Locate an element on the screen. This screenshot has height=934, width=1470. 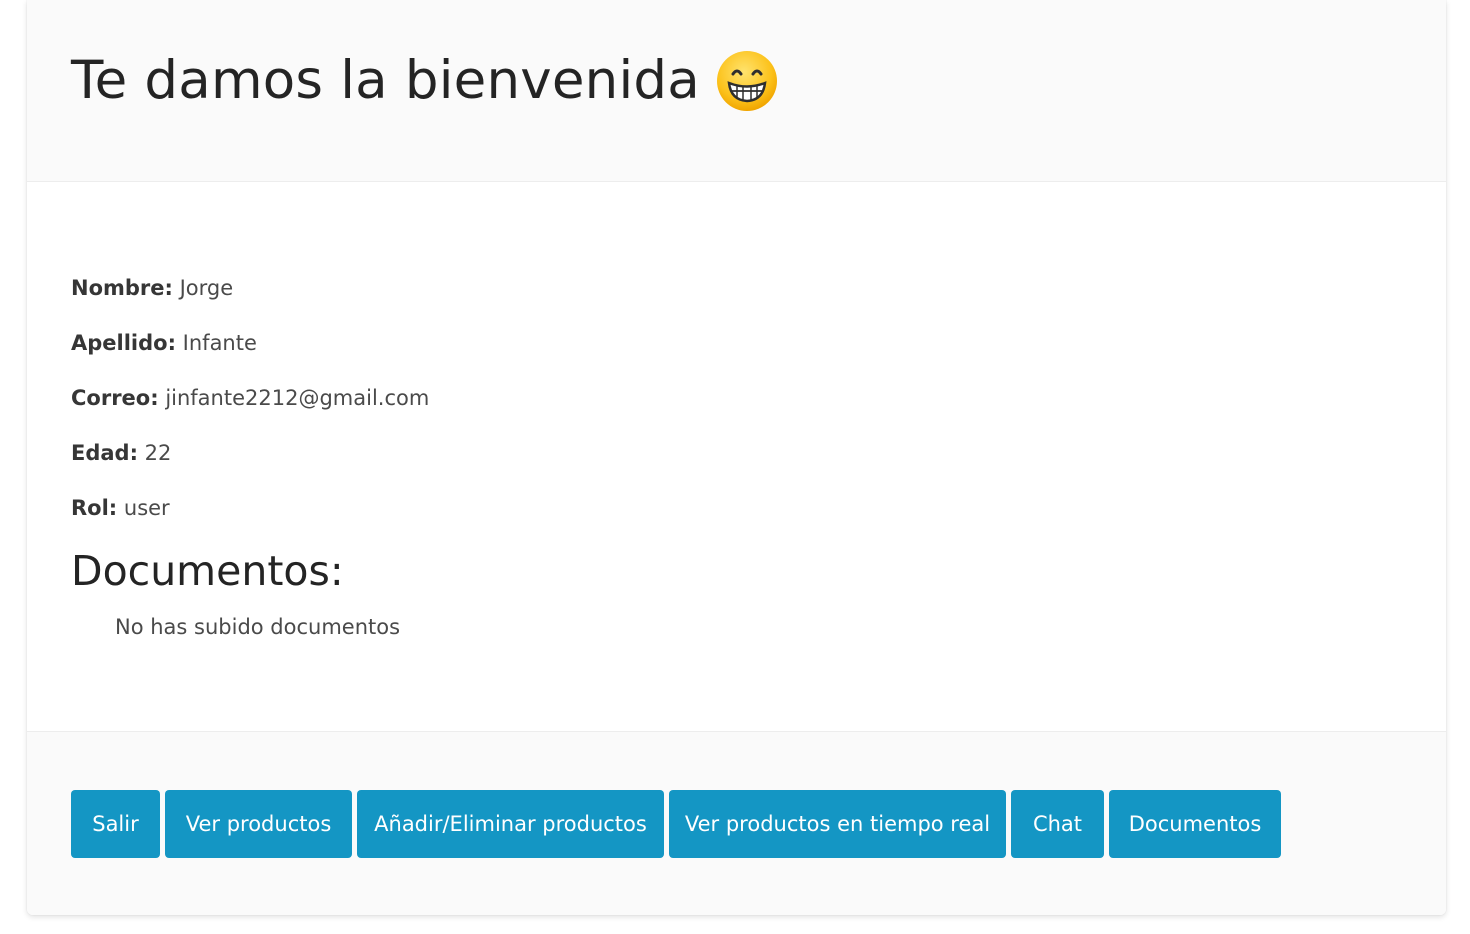
field-apellido-label: Apellido: is located at coordinates (123, 343).